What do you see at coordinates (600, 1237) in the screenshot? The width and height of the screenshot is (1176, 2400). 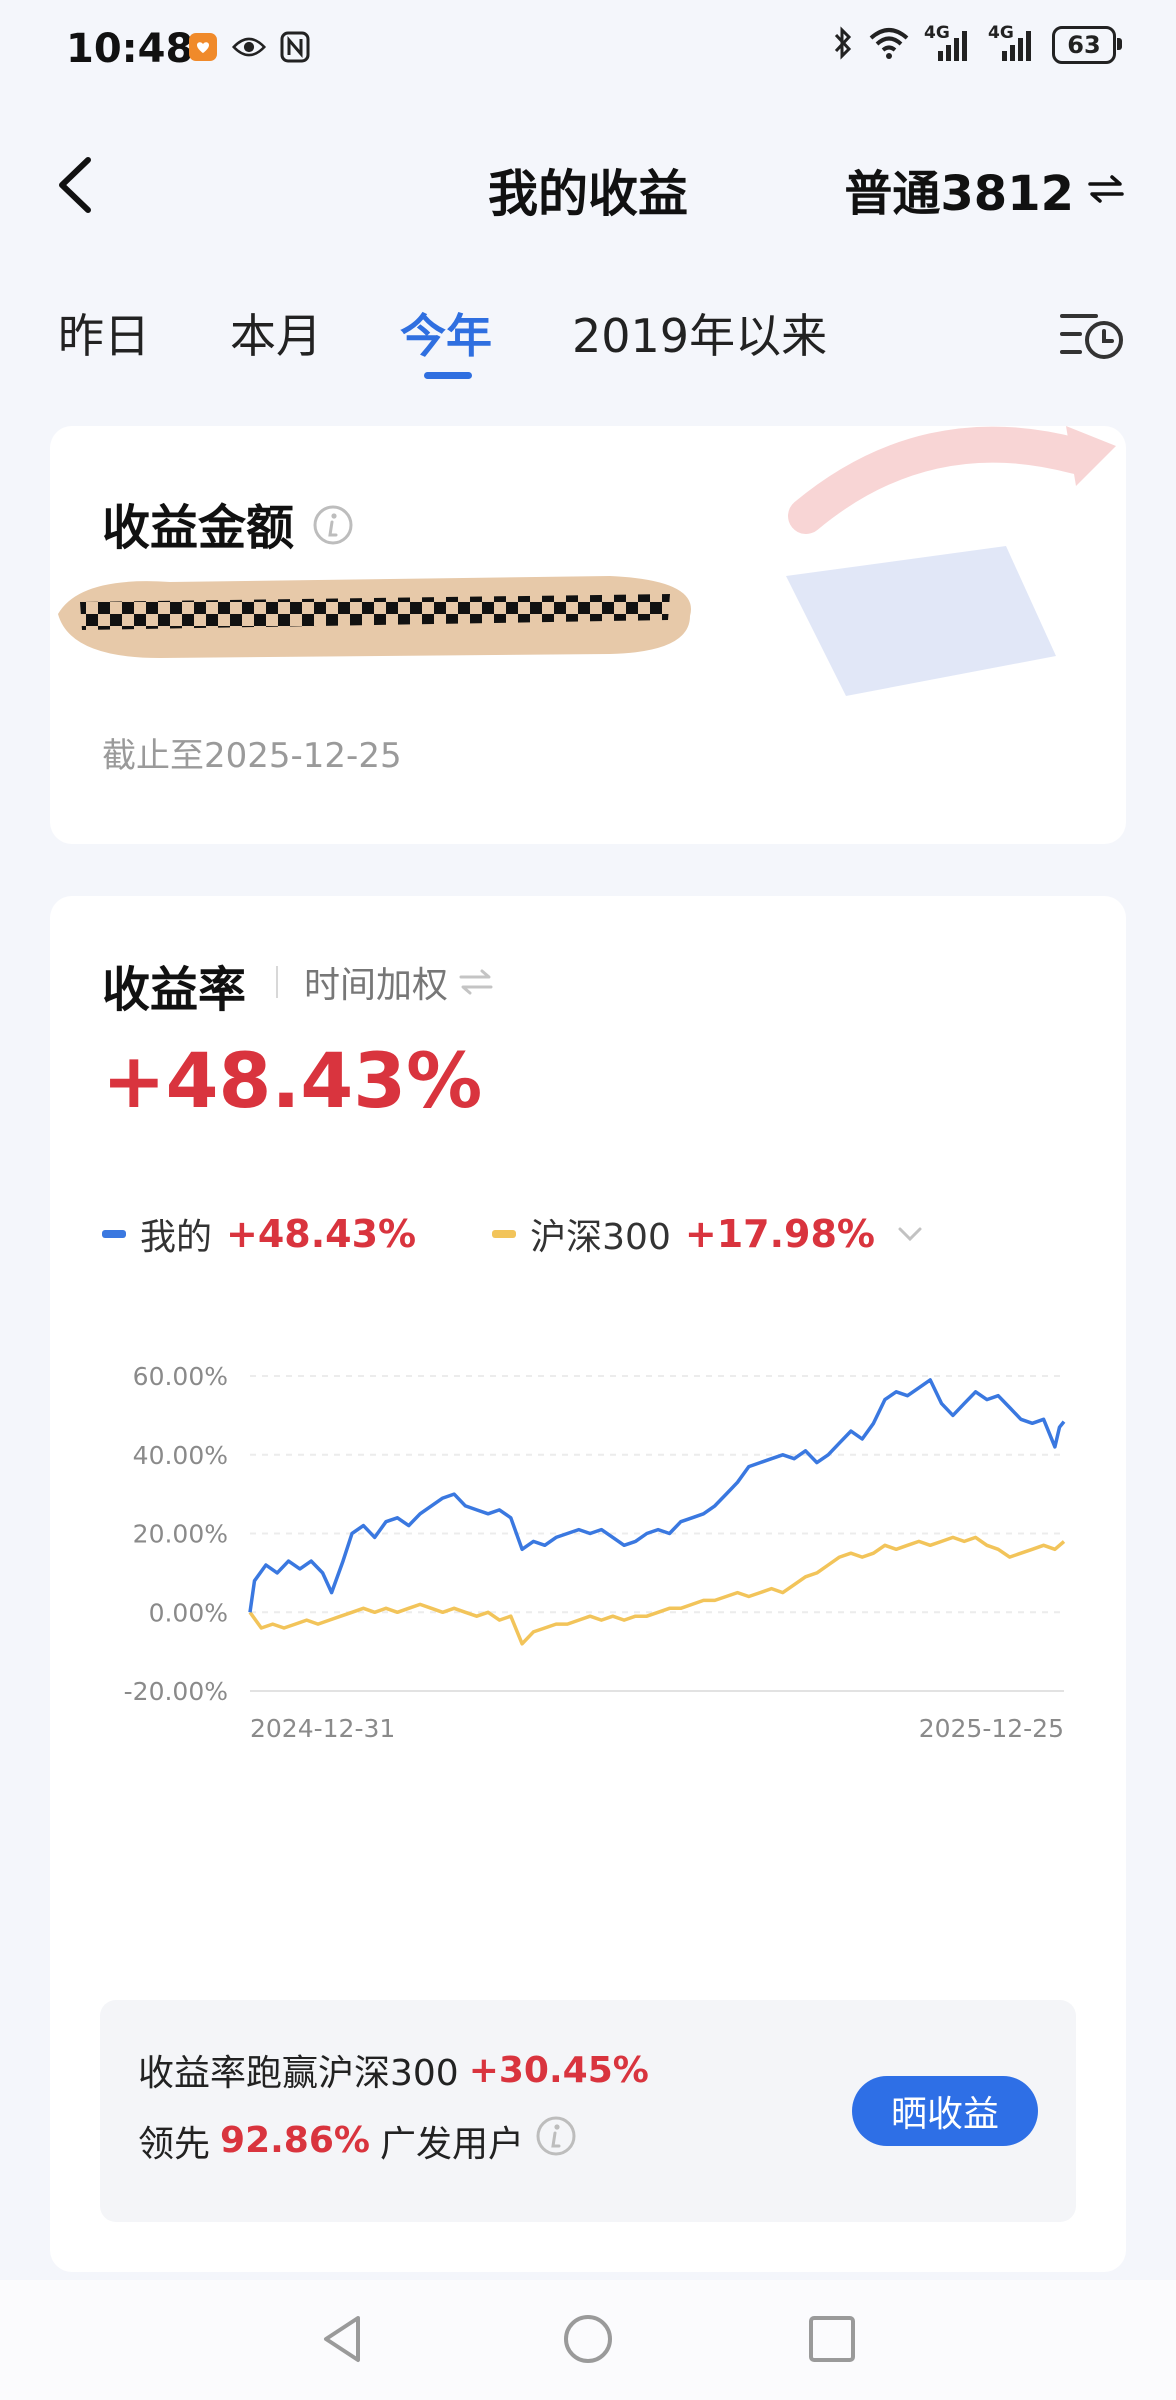 I see `legend-label-index: 沪深300` at bounding box center [600, 1237].